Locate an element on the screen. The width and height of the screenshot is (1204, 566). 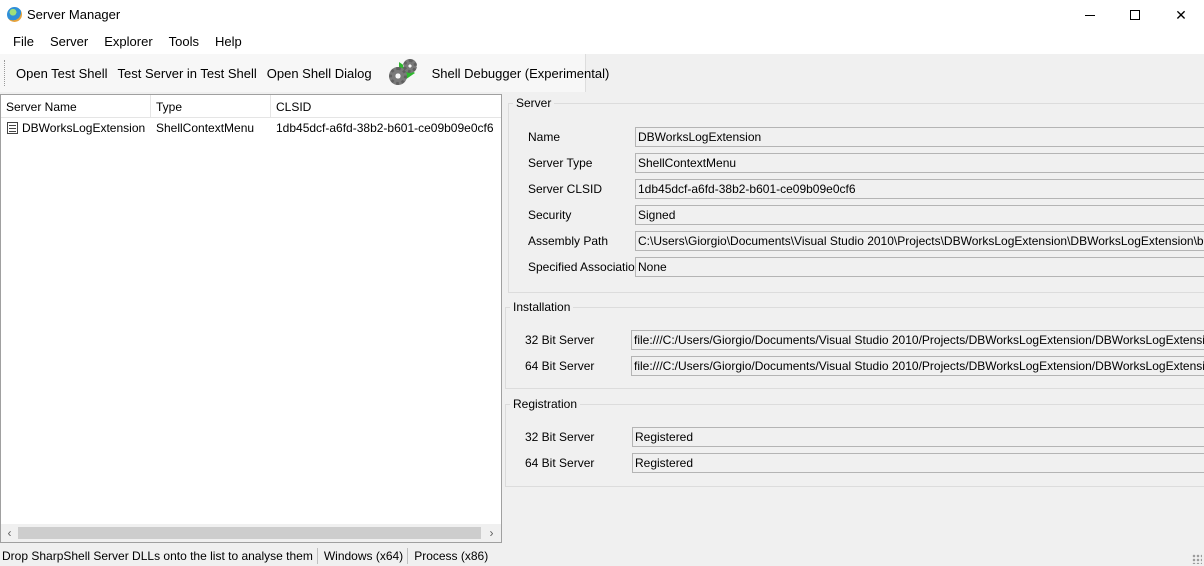
status-process: Process (x86) is located at coordinates (451, 555).